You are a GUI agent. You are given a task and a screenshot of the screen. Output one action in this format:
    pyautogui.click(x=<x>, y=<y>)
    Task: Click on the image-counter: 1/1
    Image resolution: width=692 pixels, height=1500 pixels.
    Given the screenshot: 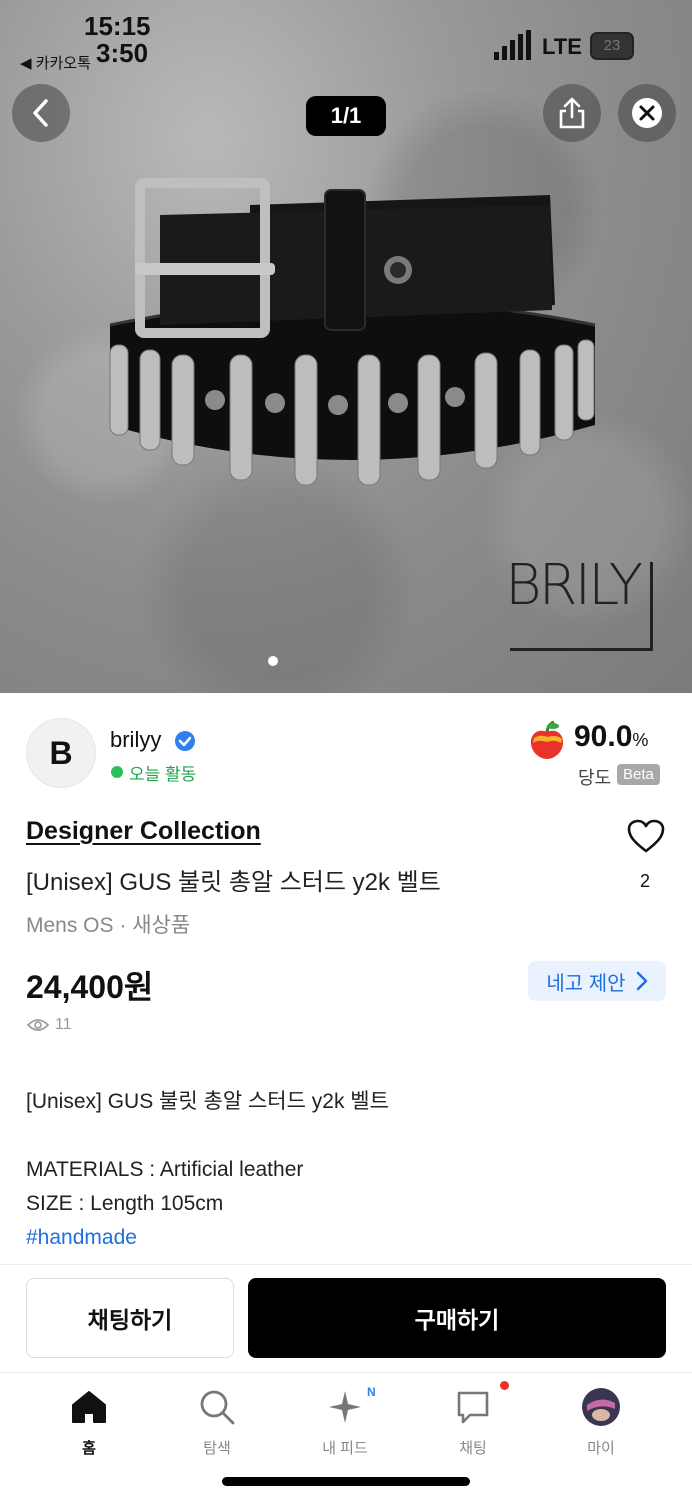 What is the action you would take?
    pyautogui.click(x=346, y=116)
    